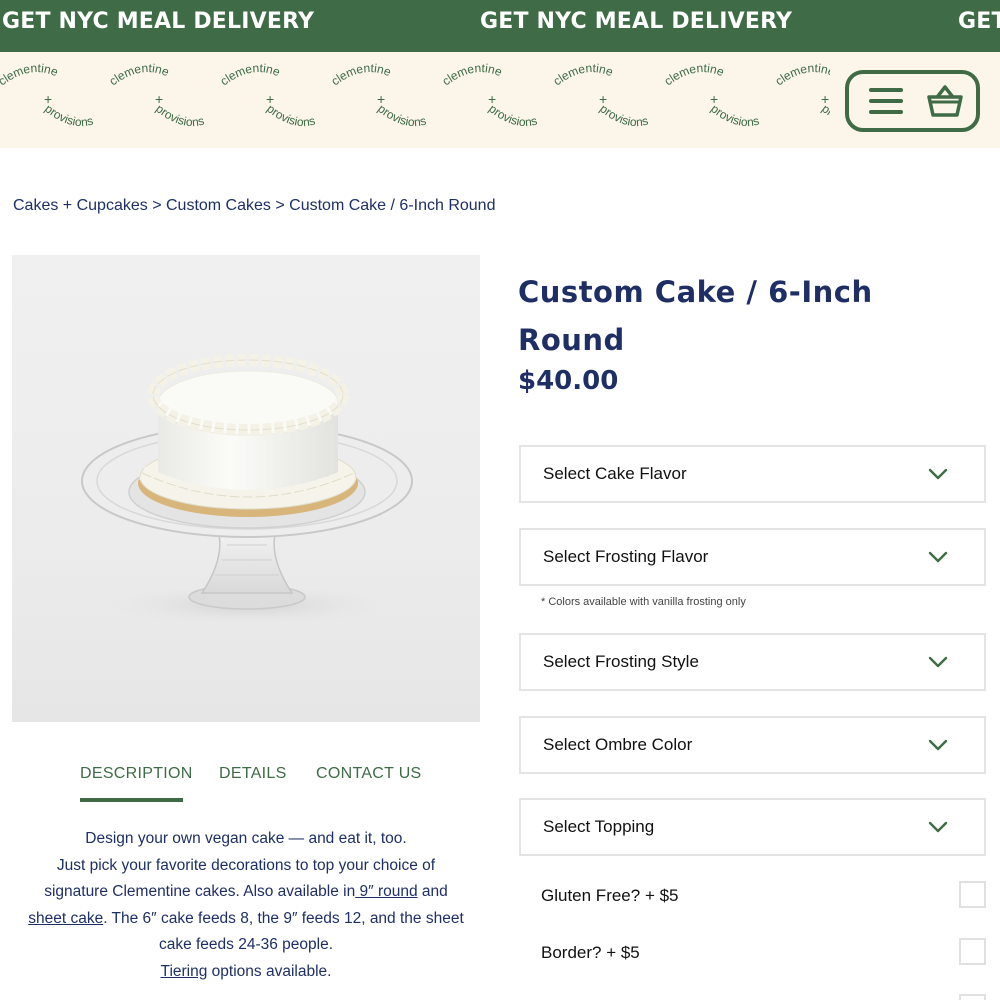 This screenshot has width=1000, height=1000. What do you see at coordinates (590, 952) in the screenshot?
I see `border-label: Border? + $5` at bounding box center [590, 952].